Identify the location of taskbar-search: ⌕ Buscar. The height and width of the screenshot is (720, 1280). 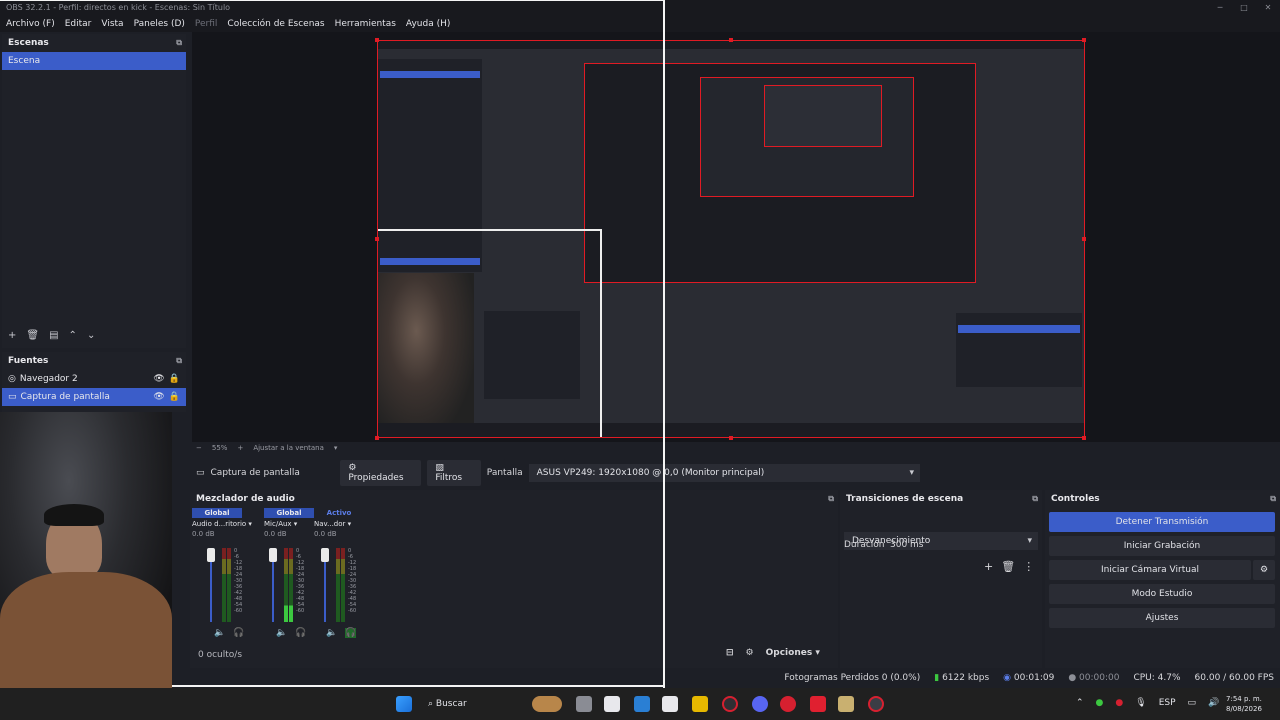
(478, 704).